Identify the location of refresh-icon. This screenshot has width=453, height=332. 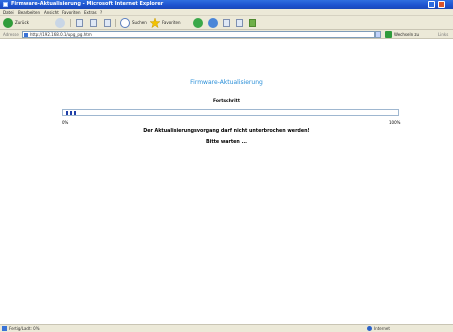
(93, 23).